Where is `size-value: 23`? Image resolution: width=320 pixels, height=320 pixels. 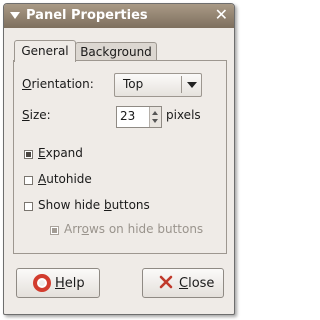 size-value: 23 is located at coordinates (127, 116).